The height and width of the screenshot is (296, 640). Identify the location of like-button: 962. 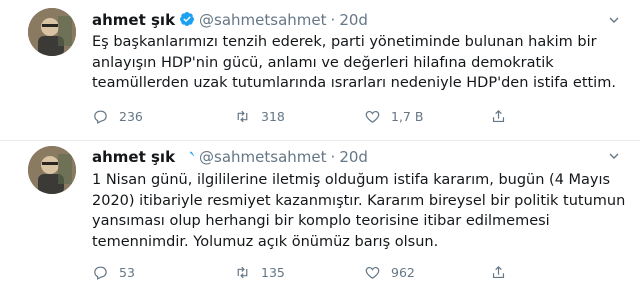
(389, 272).